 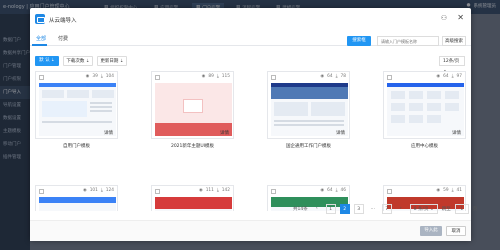 I want to click on card-stats: ◉ 111 ⤓ 142, so click(x=214, y=190).